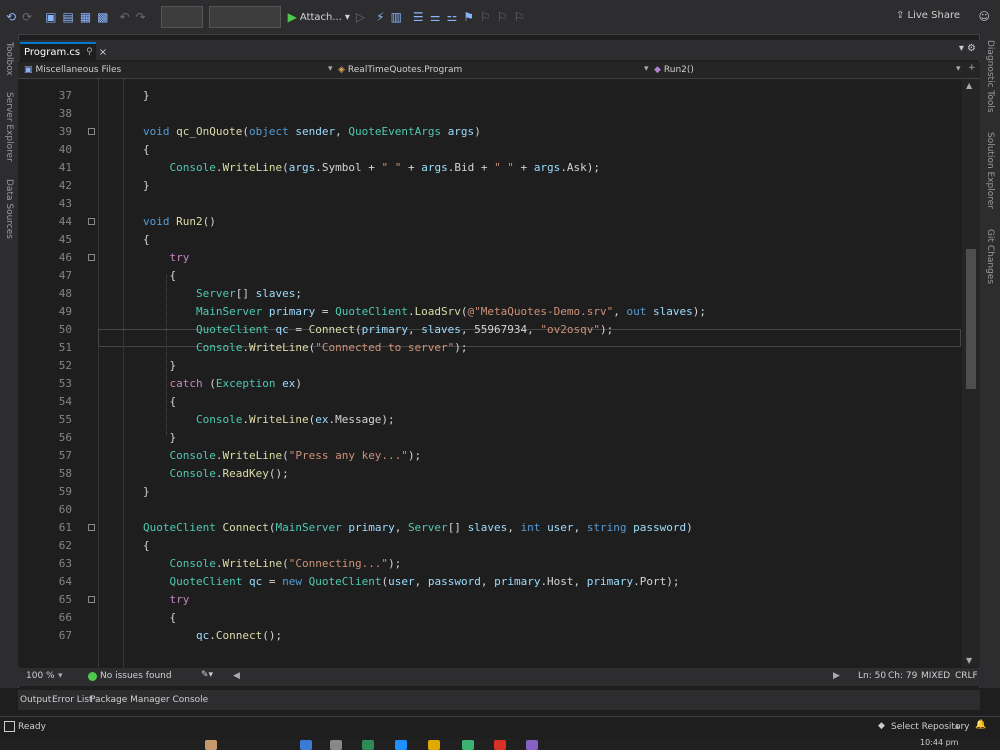 The height and width of the screenshot is (750, 1000). I want to click on platform-dropdown, so click(244, 17).